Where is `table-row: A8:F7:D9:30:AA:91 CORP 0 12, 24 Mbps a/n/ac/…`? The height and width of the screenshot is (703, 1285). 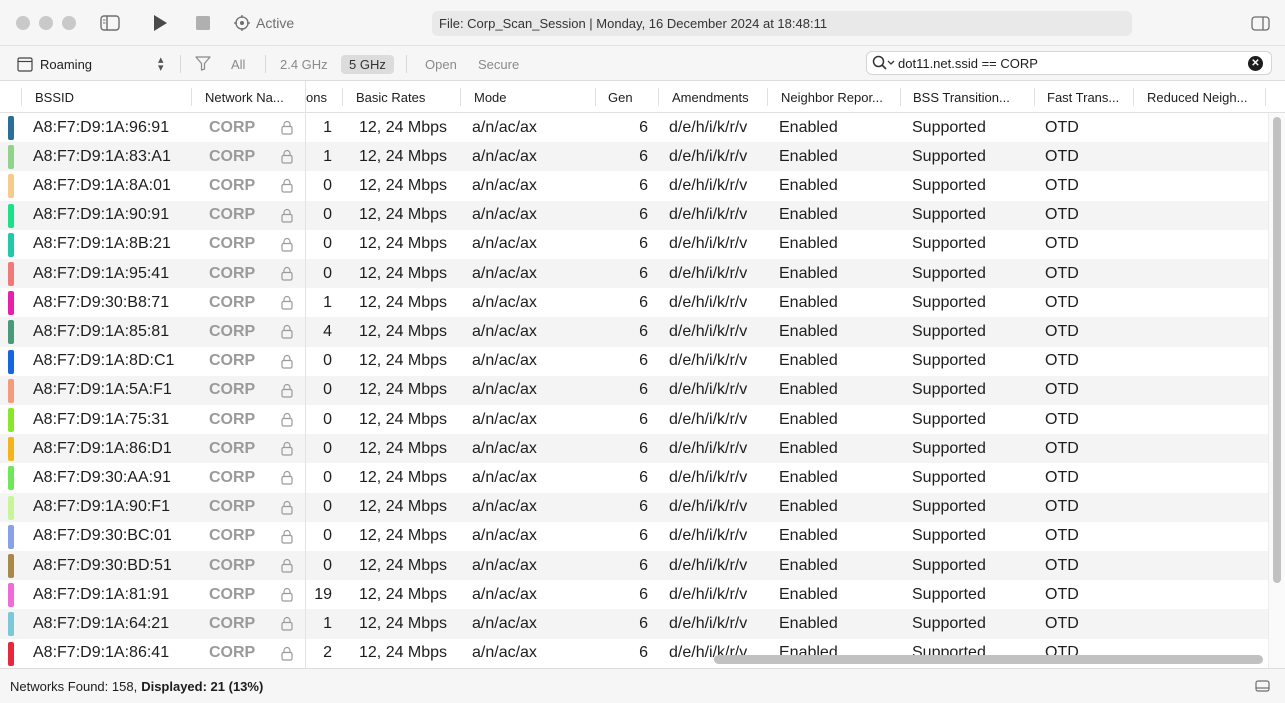 table-row: A8:F7:D9:30:AA:91 CORP 0 12, 24 Mbps a/n/ac/… is located at coordinates (634, 477).